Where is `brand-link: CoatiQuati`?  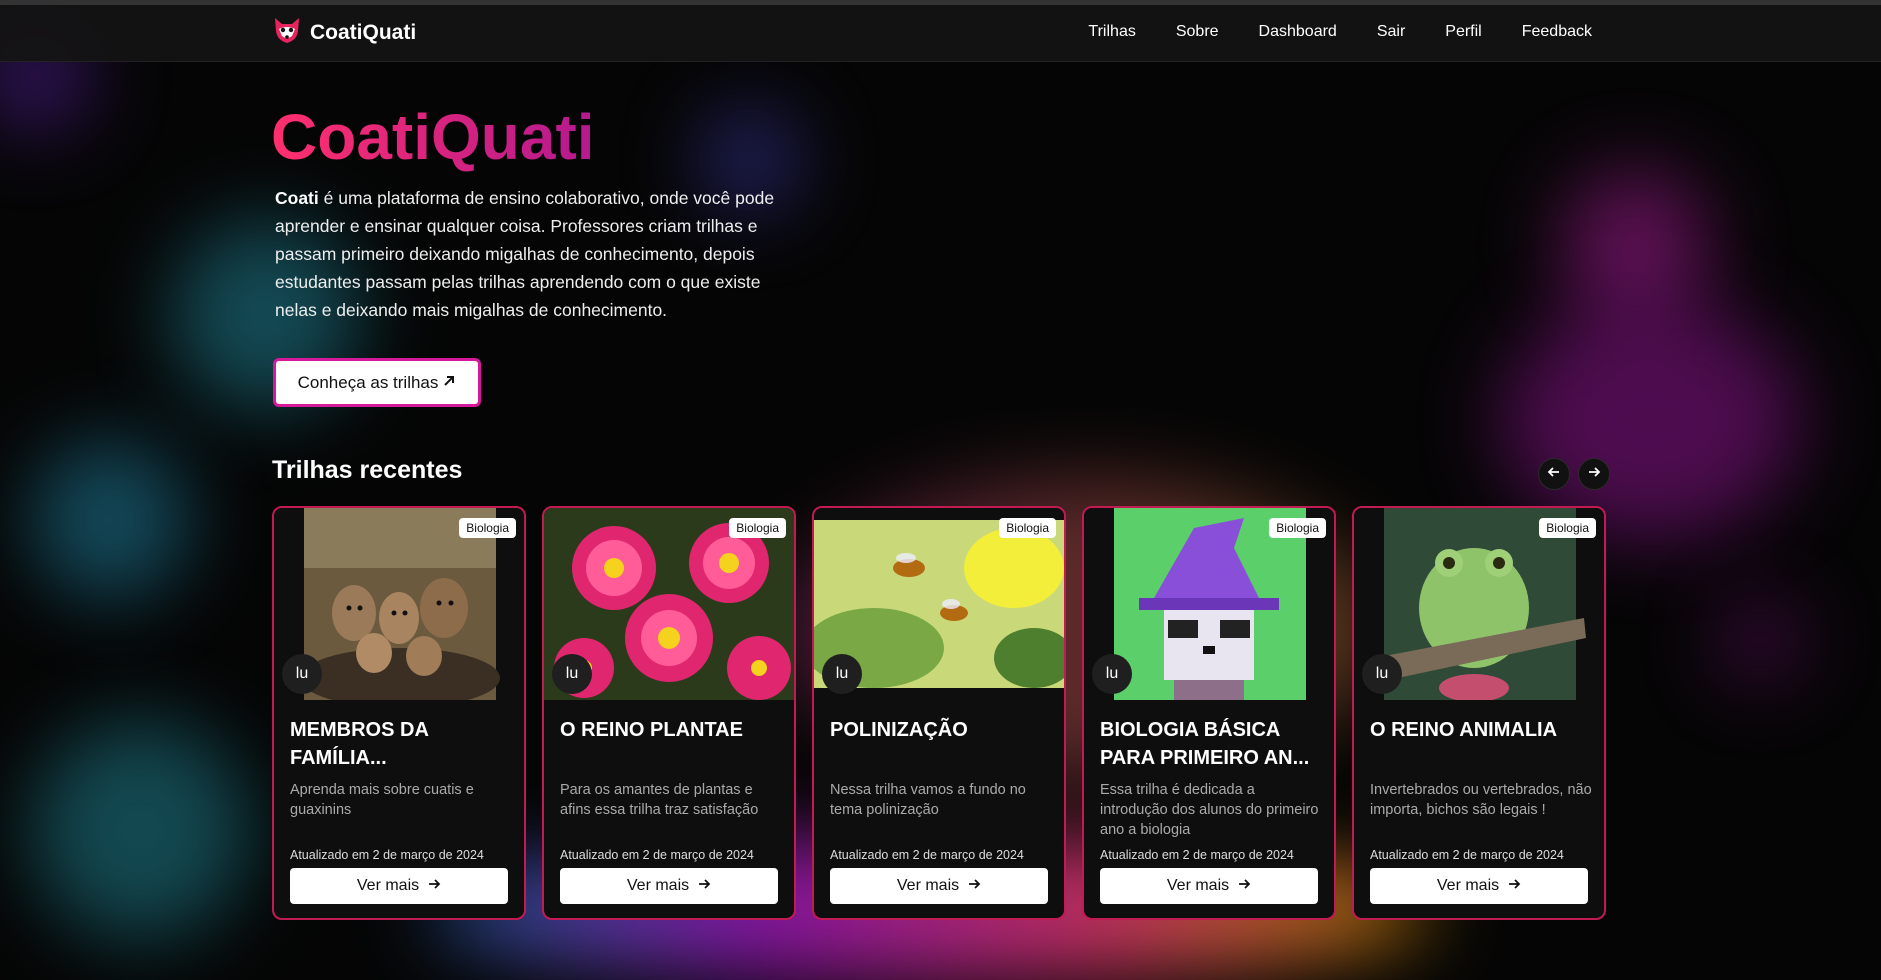 brand-link: CoatiQuati is located at coordinates (344, 32).